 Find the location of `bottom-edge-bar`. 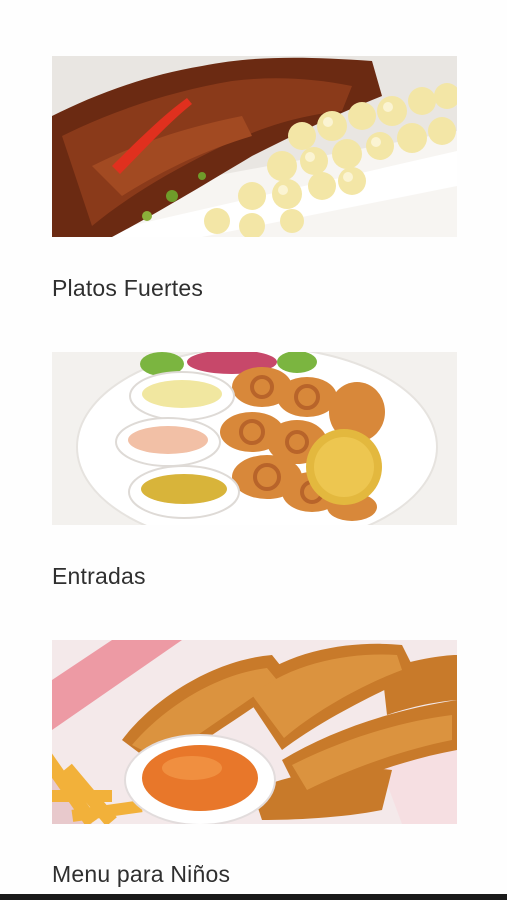

bottom-edge-bar is located at coordinates (253, 897).